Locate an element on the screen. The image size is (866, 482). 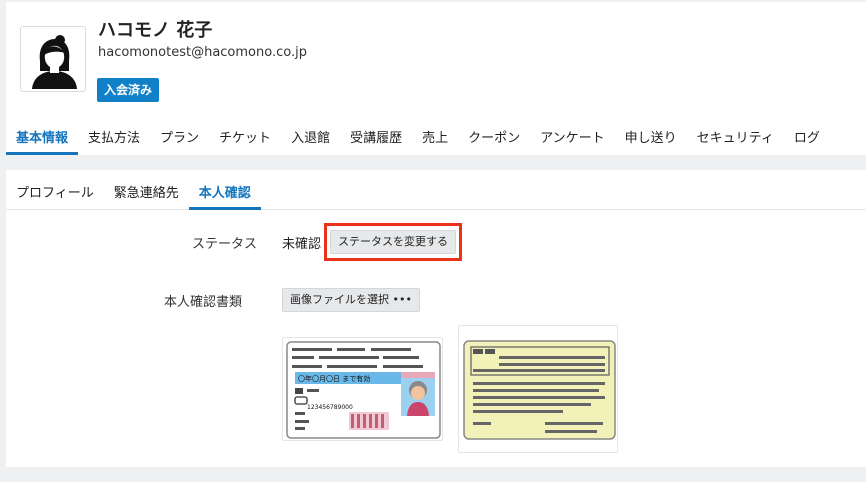
tab-plan: プラン is located at coordinates (179, 138).